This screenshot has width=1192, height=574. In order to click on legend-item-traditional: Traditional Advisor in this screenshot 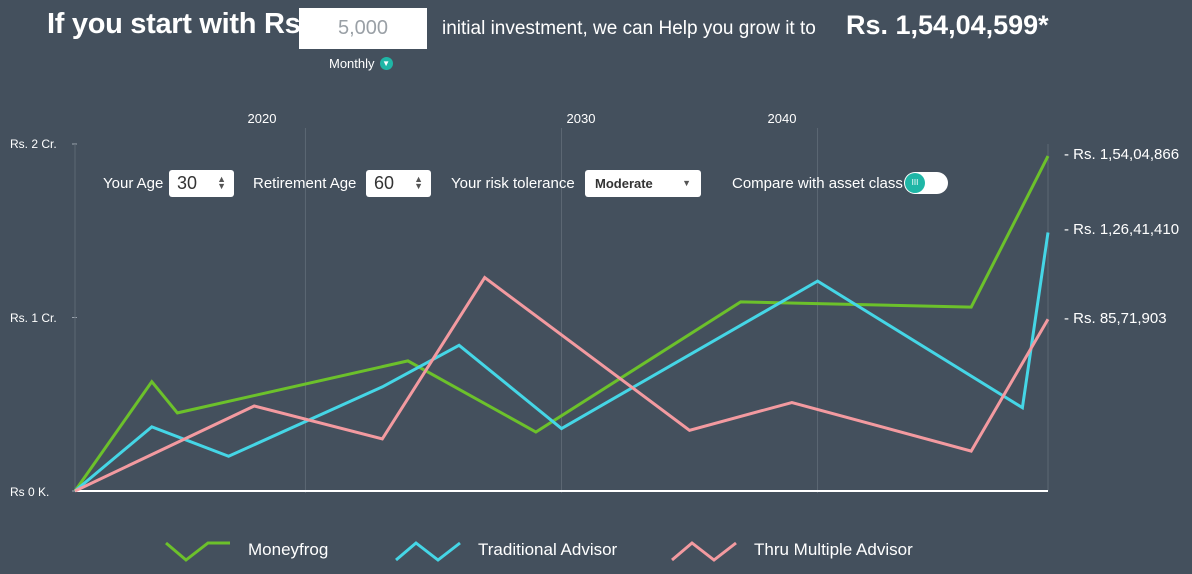, I will do `click(505, 550)`.